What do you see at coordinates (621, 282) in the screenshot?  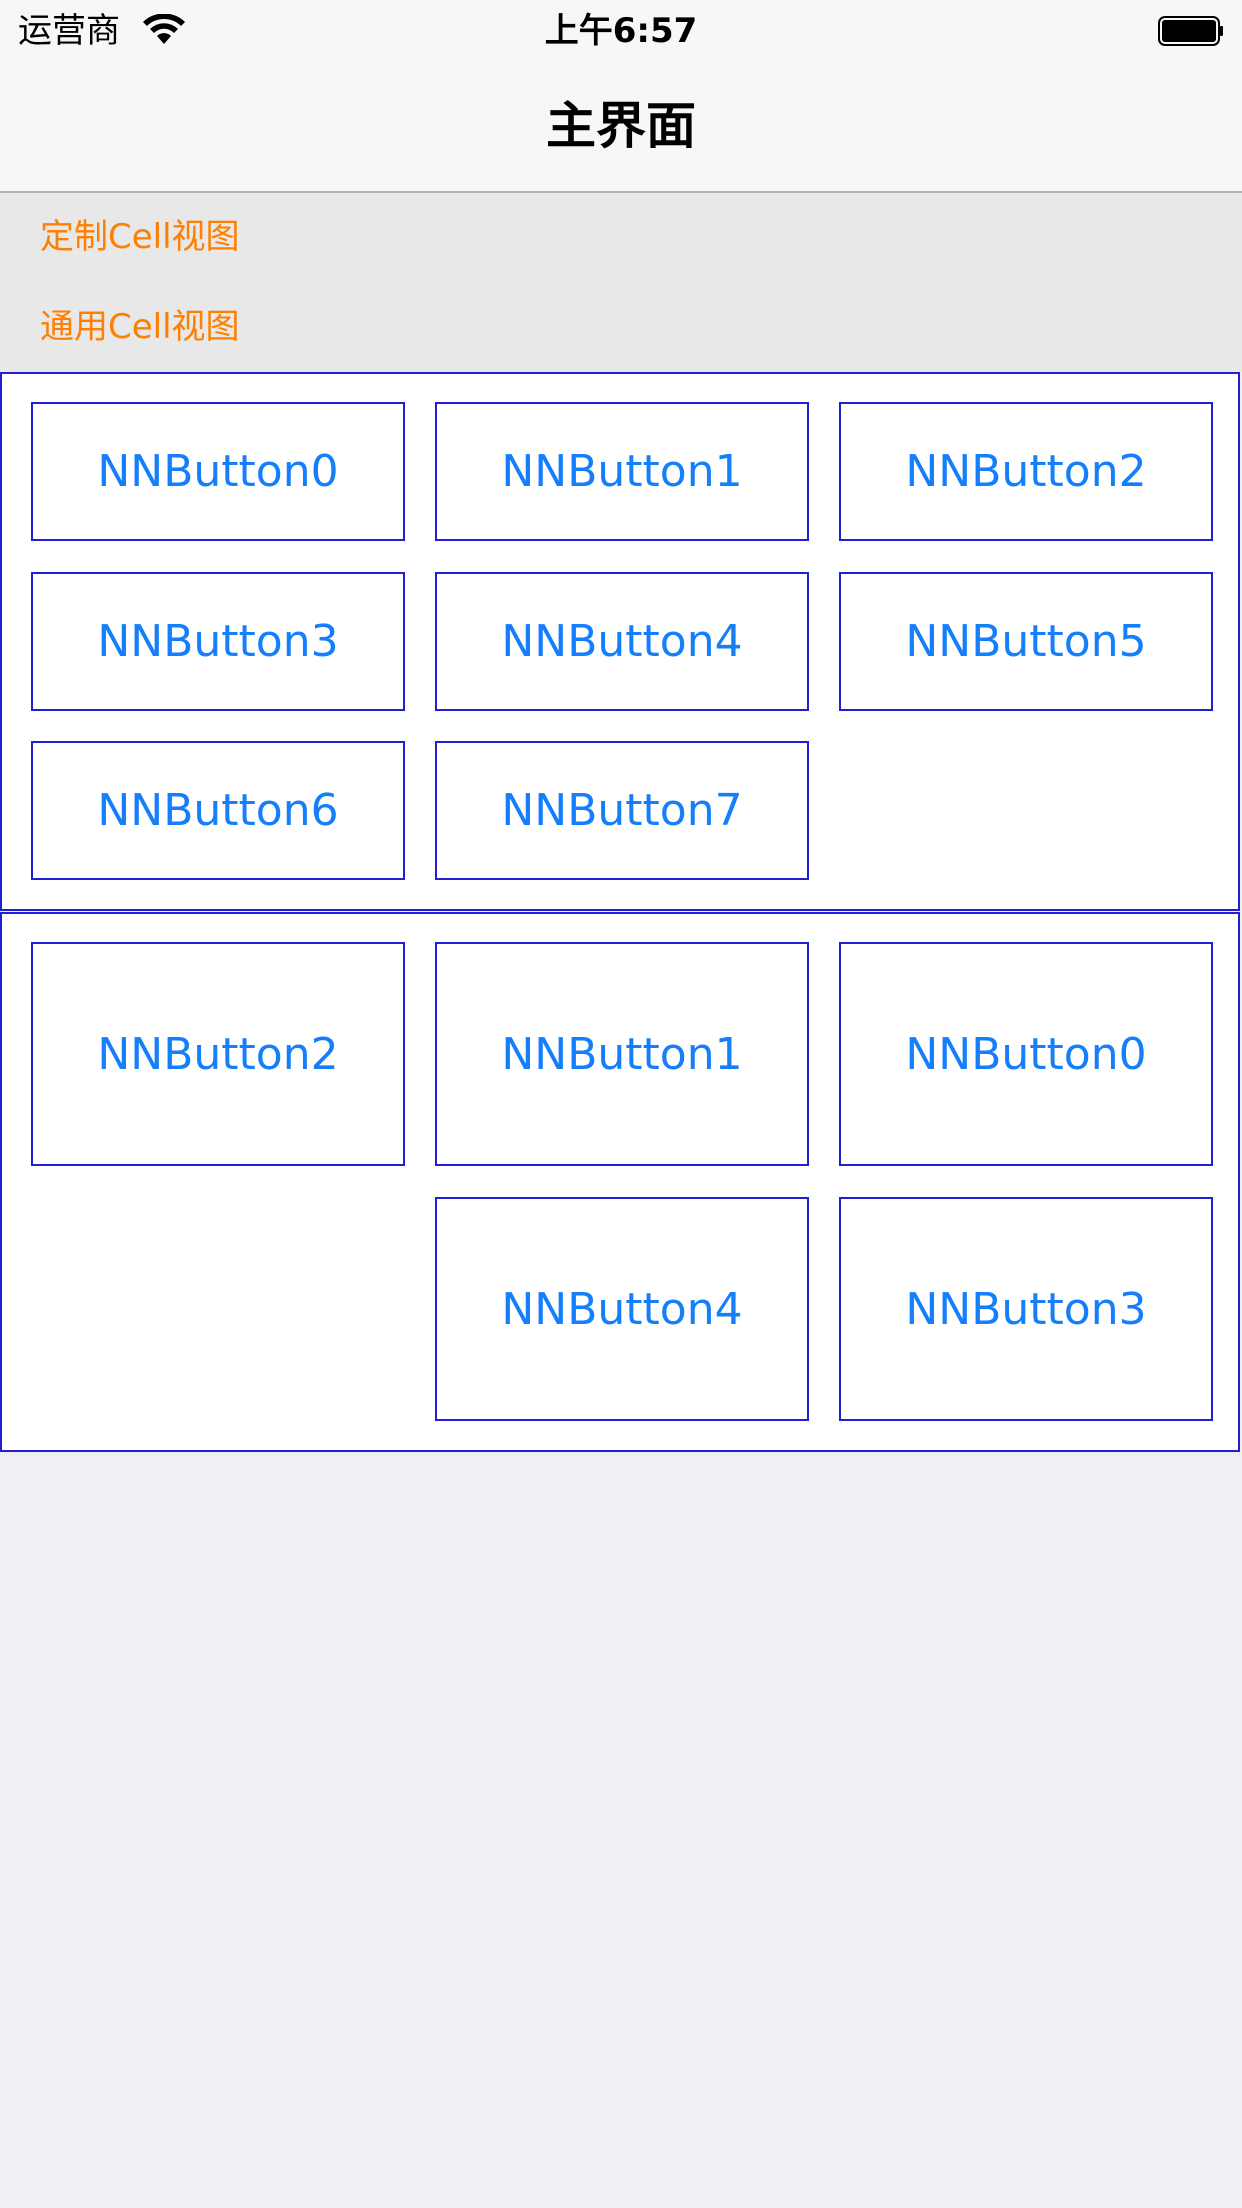 I see `link-list: 定制Cell视图 通用Cell视图` at bounding box center [621, 282].